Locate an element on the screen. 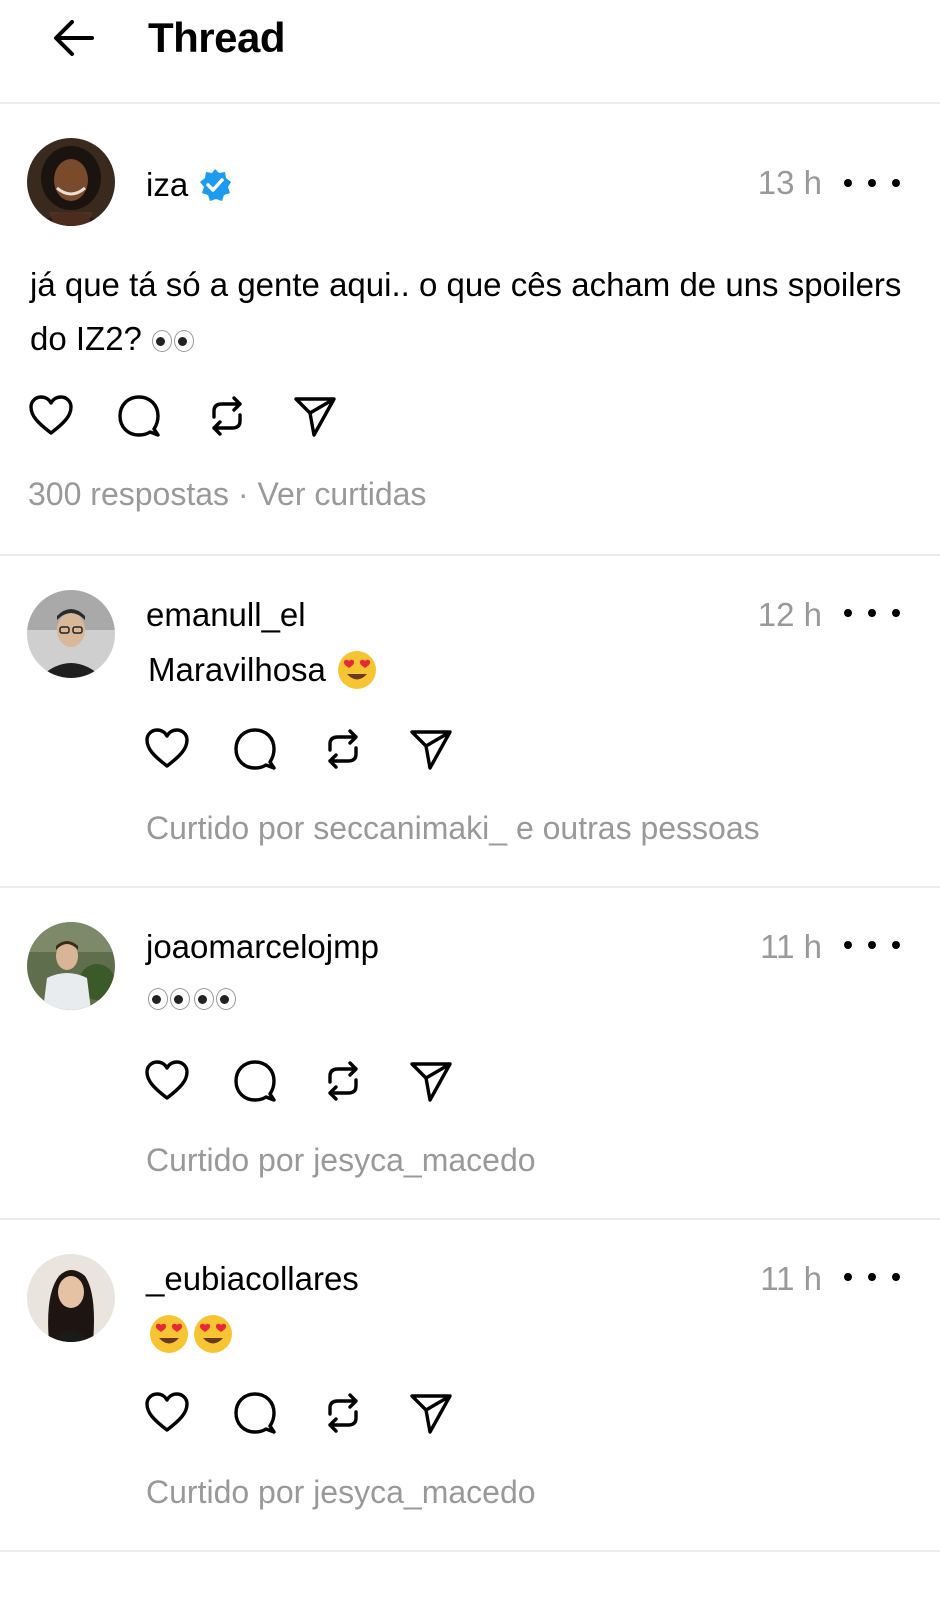 The image size is (940, 1600). reply-author: emanull_el is located at coordinates (226, 615).